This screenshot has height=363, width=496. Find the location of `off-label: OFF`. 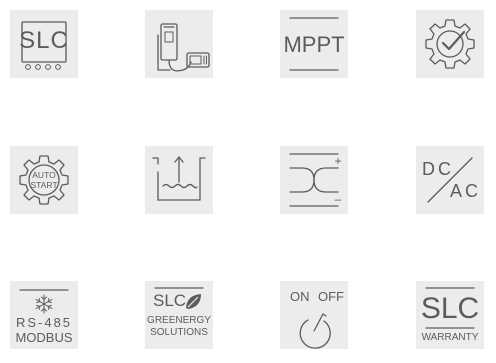

off-label: OFF is located at coordinates (331, 296).